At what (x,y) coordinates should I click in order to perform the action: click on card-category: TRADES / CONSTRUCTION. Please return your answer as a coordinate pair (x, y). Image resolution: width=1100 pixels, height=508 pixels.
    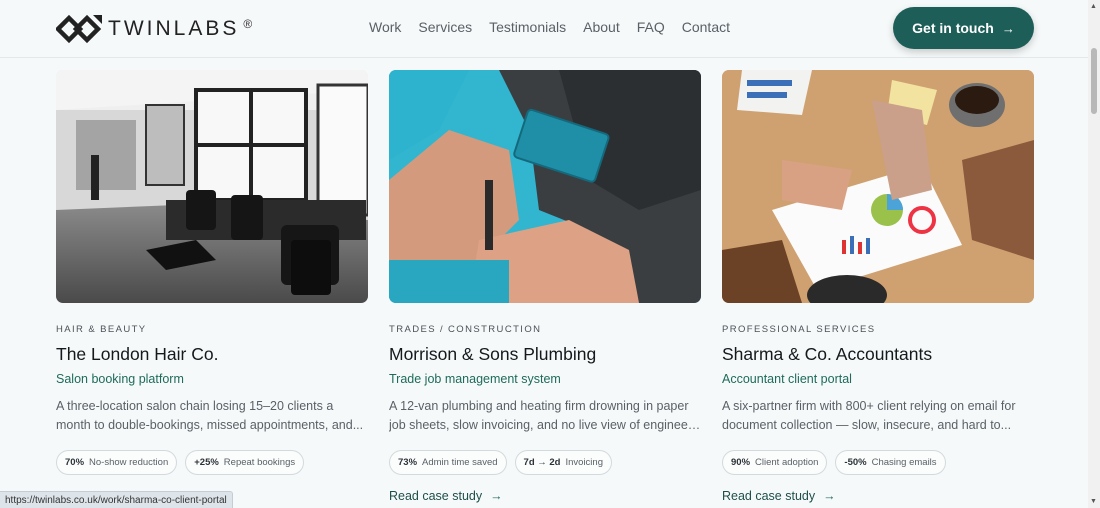
    Looking at the image, I should click on (465, 329).